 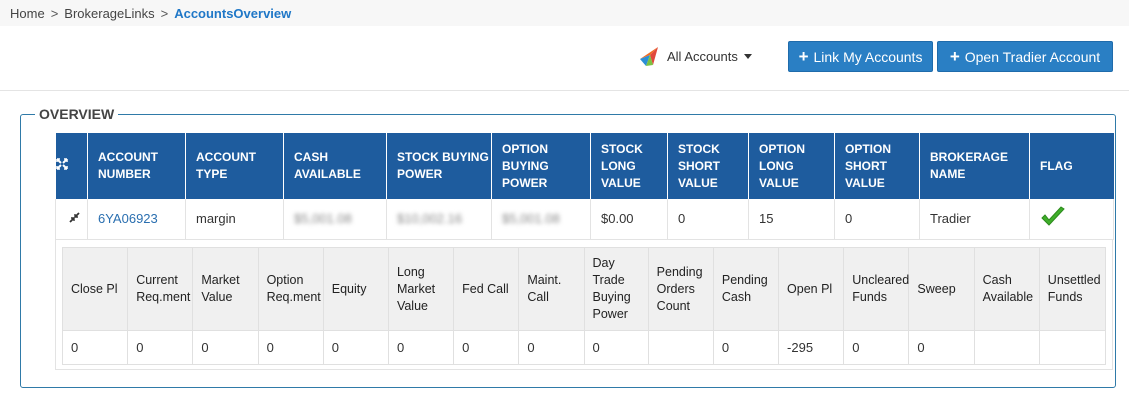 I want to click on header-stock-long-value: STOCK LONG VALUE, so click(x=629, y=166).